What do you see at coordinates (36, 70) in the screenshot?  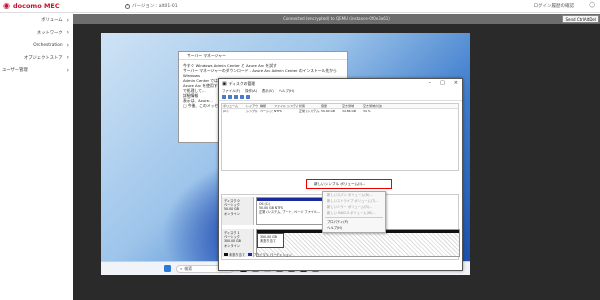 I see `sidebar-item-user-management: ユーザー管理 ›` at bounding box center [36, 70].